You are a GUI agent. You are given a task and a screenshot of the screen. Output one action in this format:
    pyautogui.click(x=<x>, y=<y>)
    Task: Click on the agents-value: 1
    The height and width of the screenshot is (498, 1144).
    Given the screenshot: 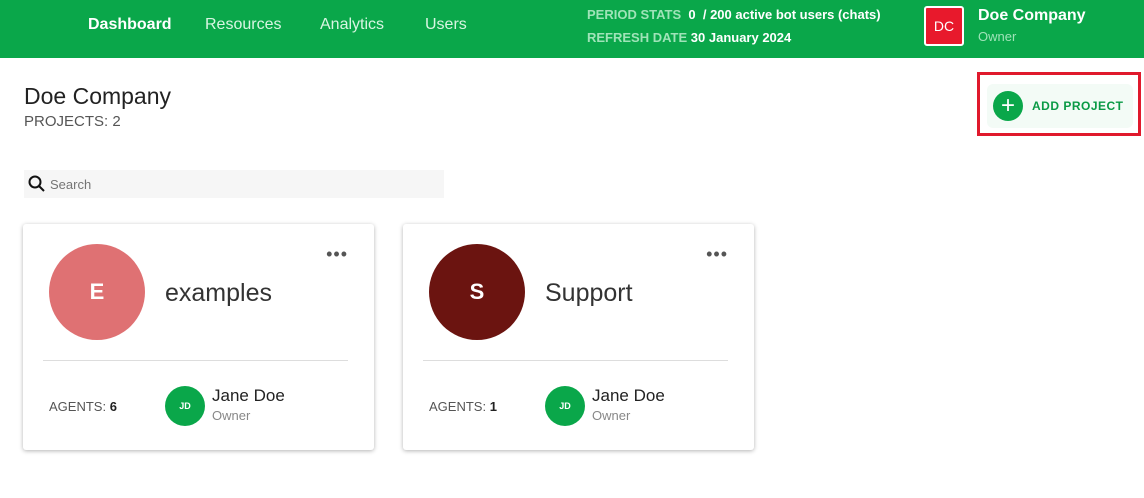 What is the action you would take?
    pyautogui.click(x=493, y=406)
    